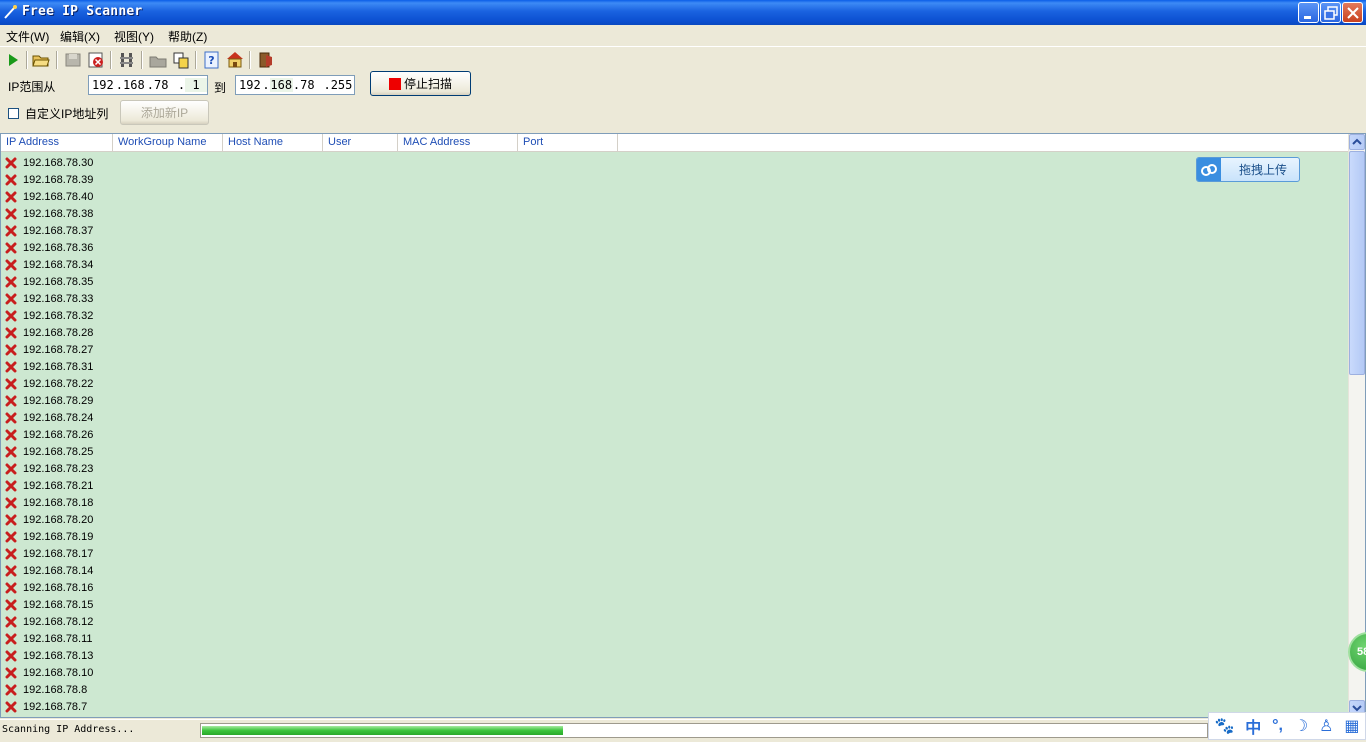  Describe the element at coordinates (49, 655) in the screenshot. I see `list-item: 192.168.78.13` at that location.